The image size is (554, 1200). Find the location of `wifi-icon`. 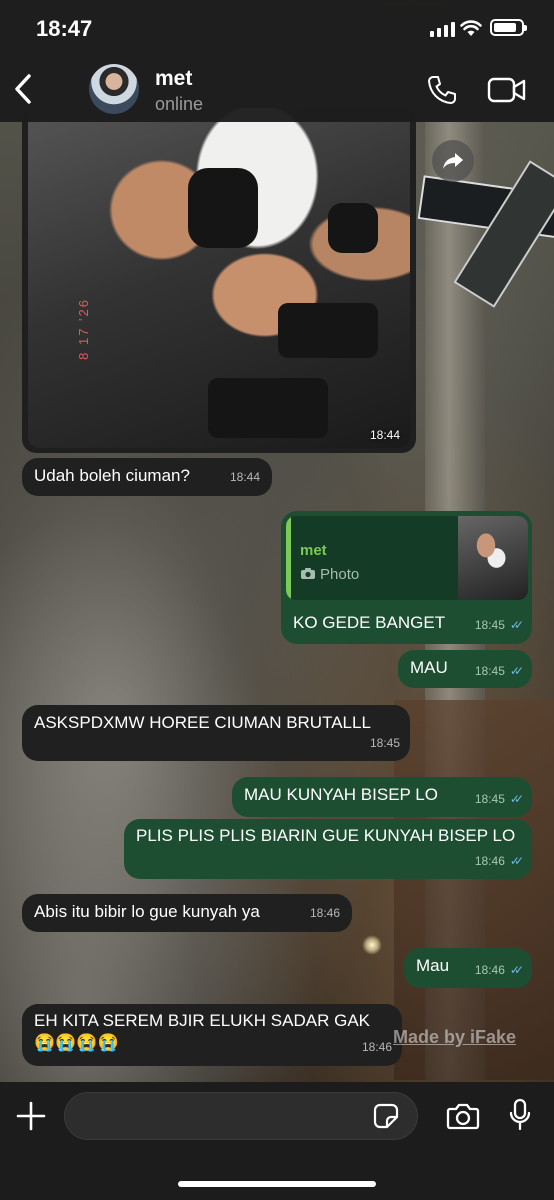

wifi-icon is located at coordinates (471, 28).